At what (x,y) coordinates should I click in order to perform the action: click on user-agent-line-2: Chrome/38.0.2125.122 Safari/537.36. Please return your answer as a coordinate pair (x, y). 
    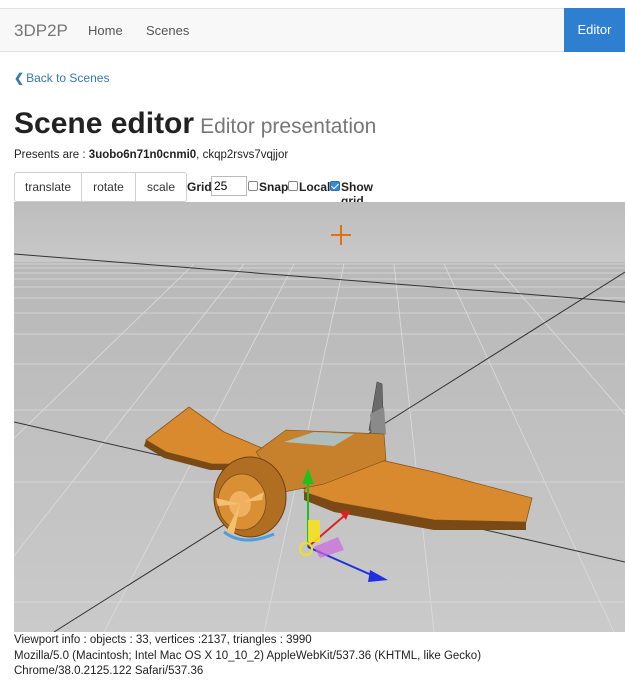
    Looking at the image, I should click on (109, 671).